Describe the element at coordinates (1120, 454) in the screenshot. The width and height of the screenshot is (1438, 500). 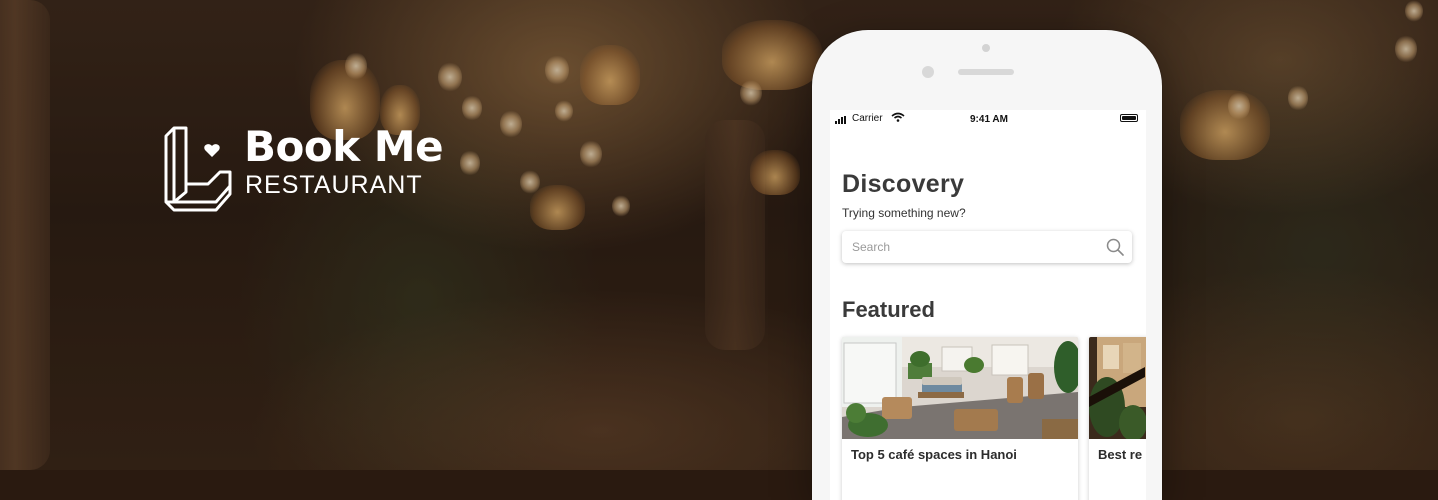
I see `card-title: Best re` at that location.